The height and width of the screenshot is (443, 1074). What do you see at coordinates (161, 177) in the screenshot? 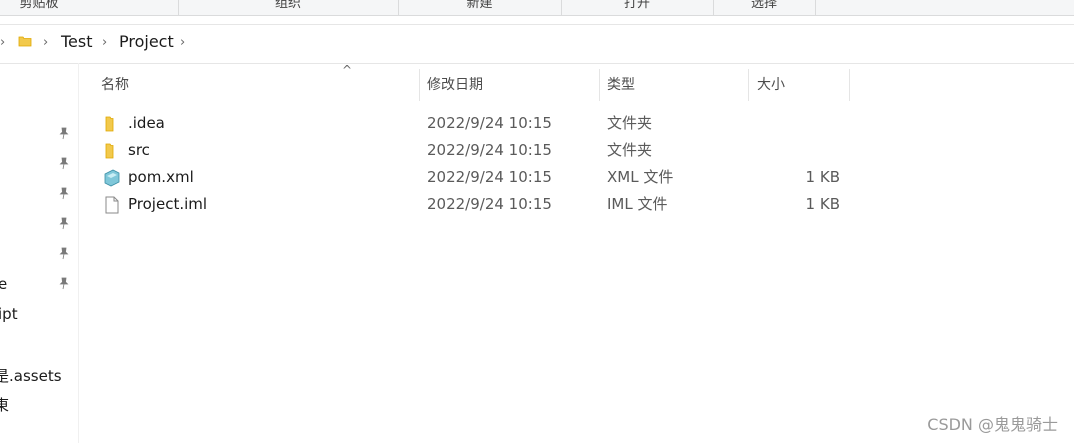
I see `file-name: pom.xml` at bounding box center [161, 177].